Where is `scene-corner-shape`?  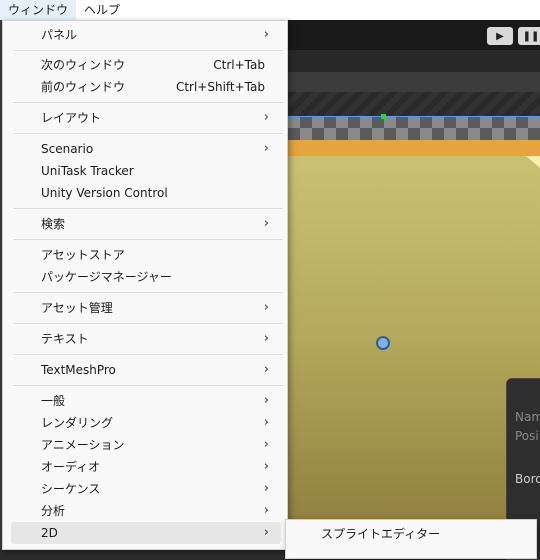
scene-corner-shape is located at coordinates (533, 162).